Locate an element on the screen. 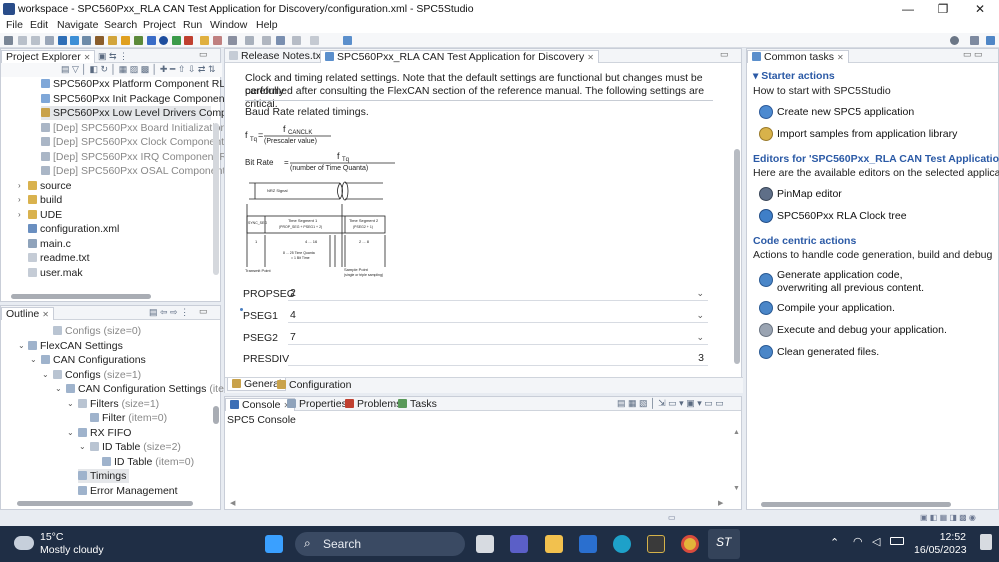 The image size is (999, 562). presdiv-input: 3 is located at coordinates (498, 358).